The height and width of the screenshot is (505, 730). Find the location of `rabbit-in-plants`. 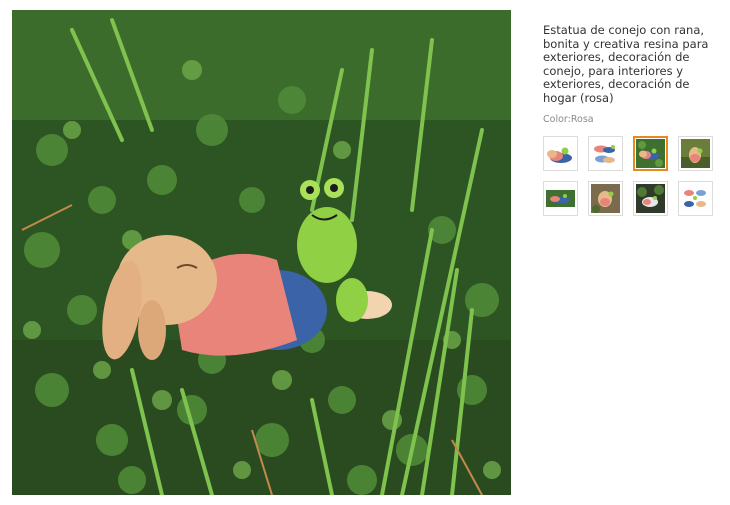

rabbit-in-plants is located at coordinates (650, 198).